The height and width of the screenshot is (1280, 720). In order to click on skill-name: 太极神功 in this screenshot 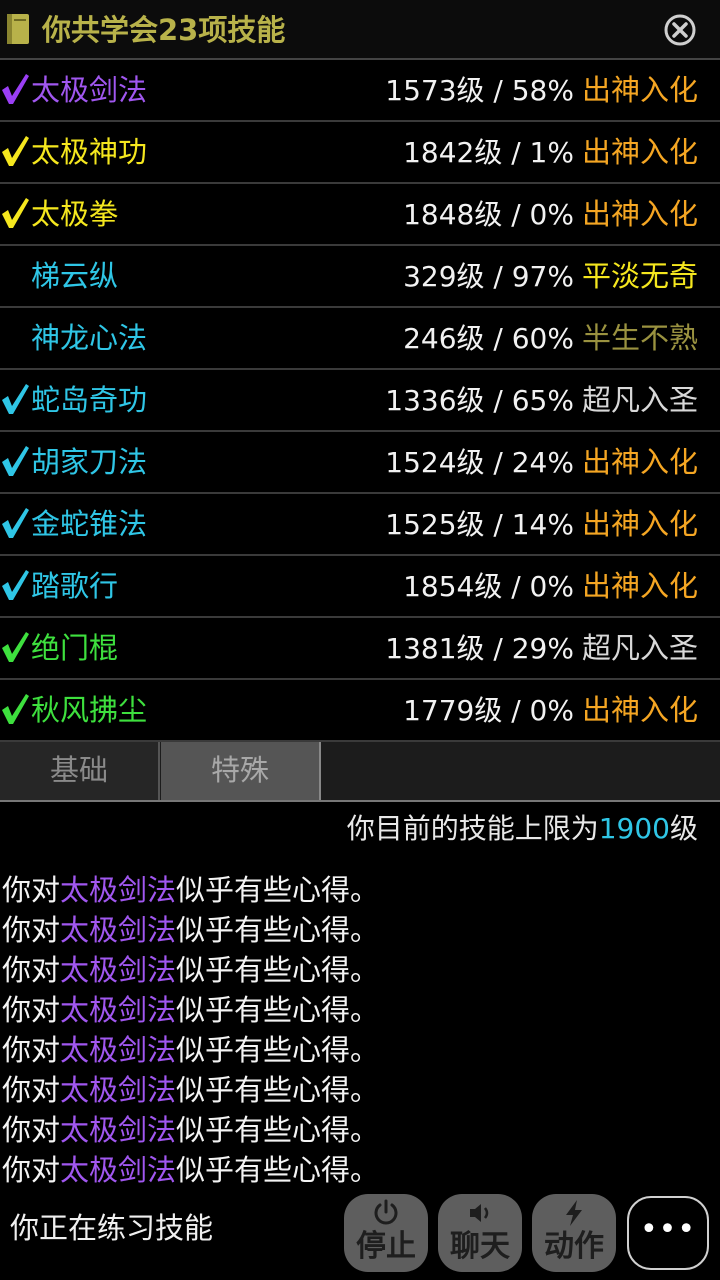, I will do `click(89, 152)`.